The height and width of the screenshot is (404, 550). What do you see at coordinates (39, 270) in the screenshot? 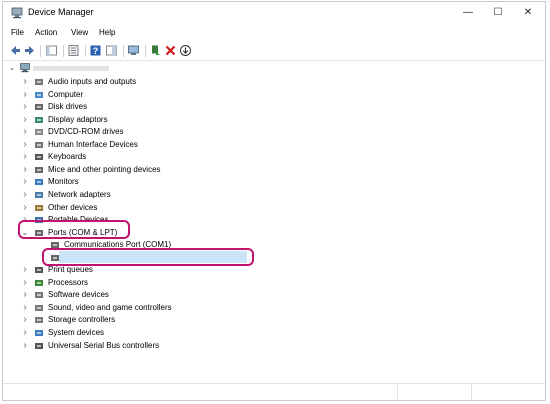
I see `printer-icon` at bounding box center [39, 270].